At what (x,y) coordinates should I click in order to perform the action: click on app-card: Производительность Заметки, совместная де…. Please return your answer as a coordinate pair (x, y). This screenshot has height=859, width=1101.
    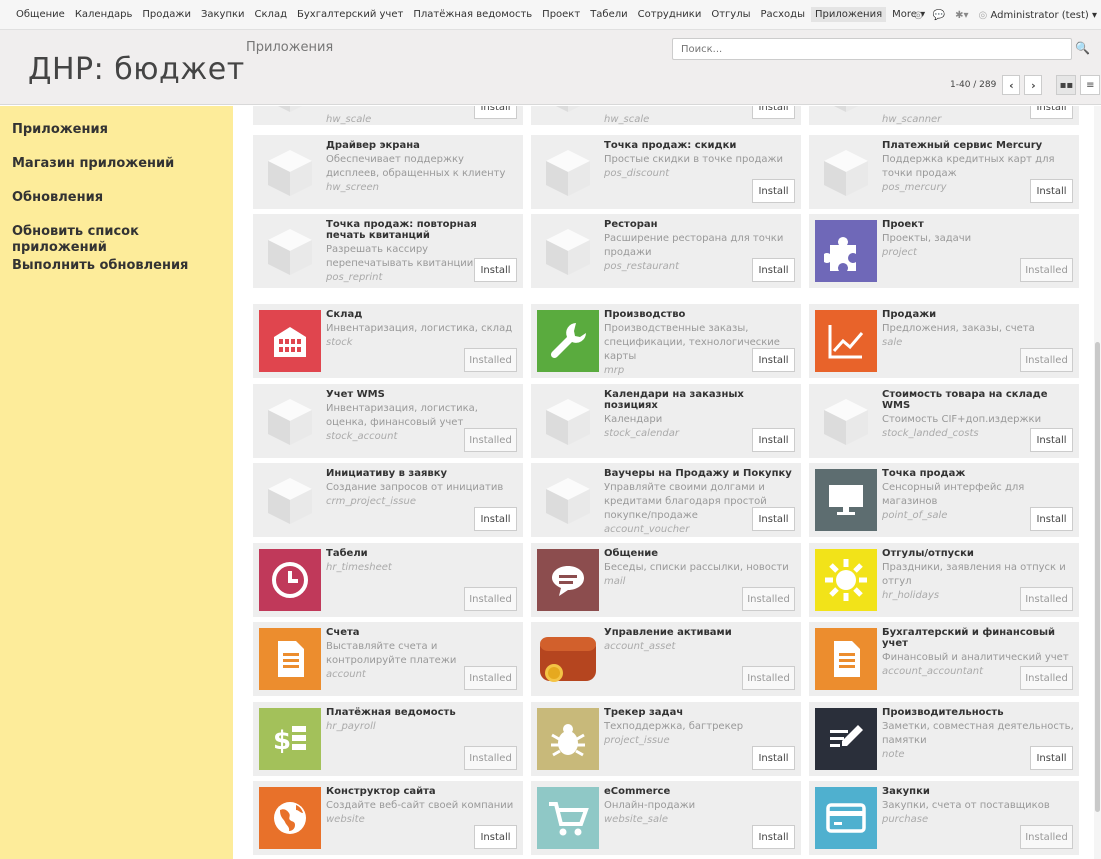
    Looking at the image, I should click on (944, 739).